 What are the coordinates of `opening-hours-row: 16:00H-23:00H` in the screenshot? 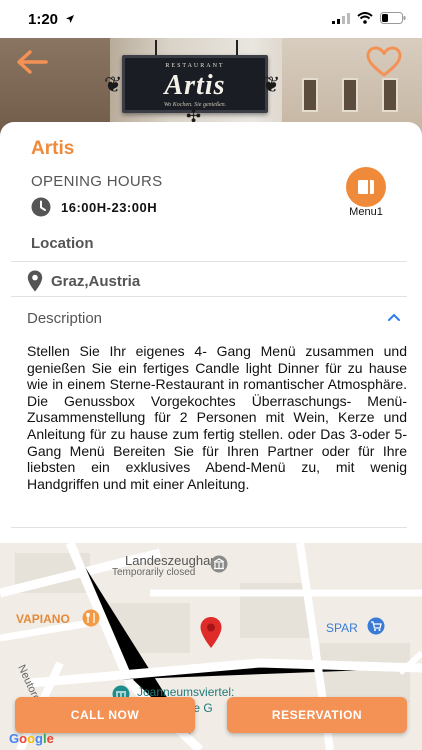 It's located at (94, 207).